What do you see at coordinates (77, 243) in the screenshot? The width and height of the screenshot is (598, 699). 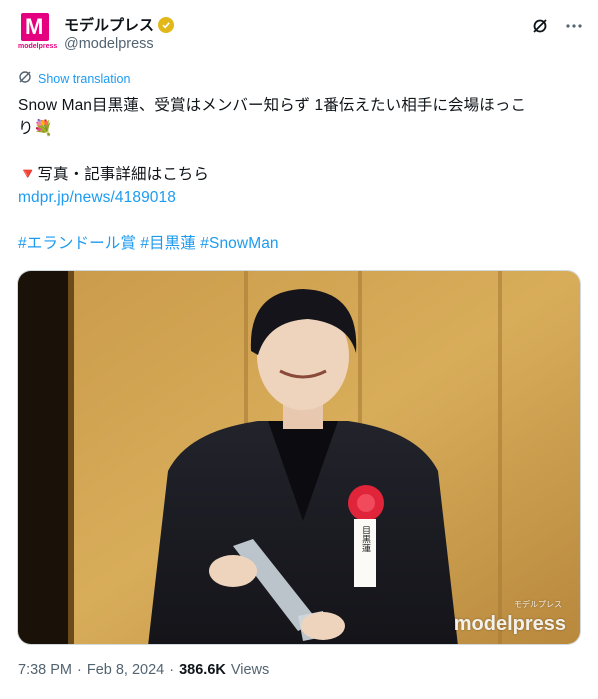 I see `hashtag-elandor: #エランドール賞` at bounding box center [77, 243].